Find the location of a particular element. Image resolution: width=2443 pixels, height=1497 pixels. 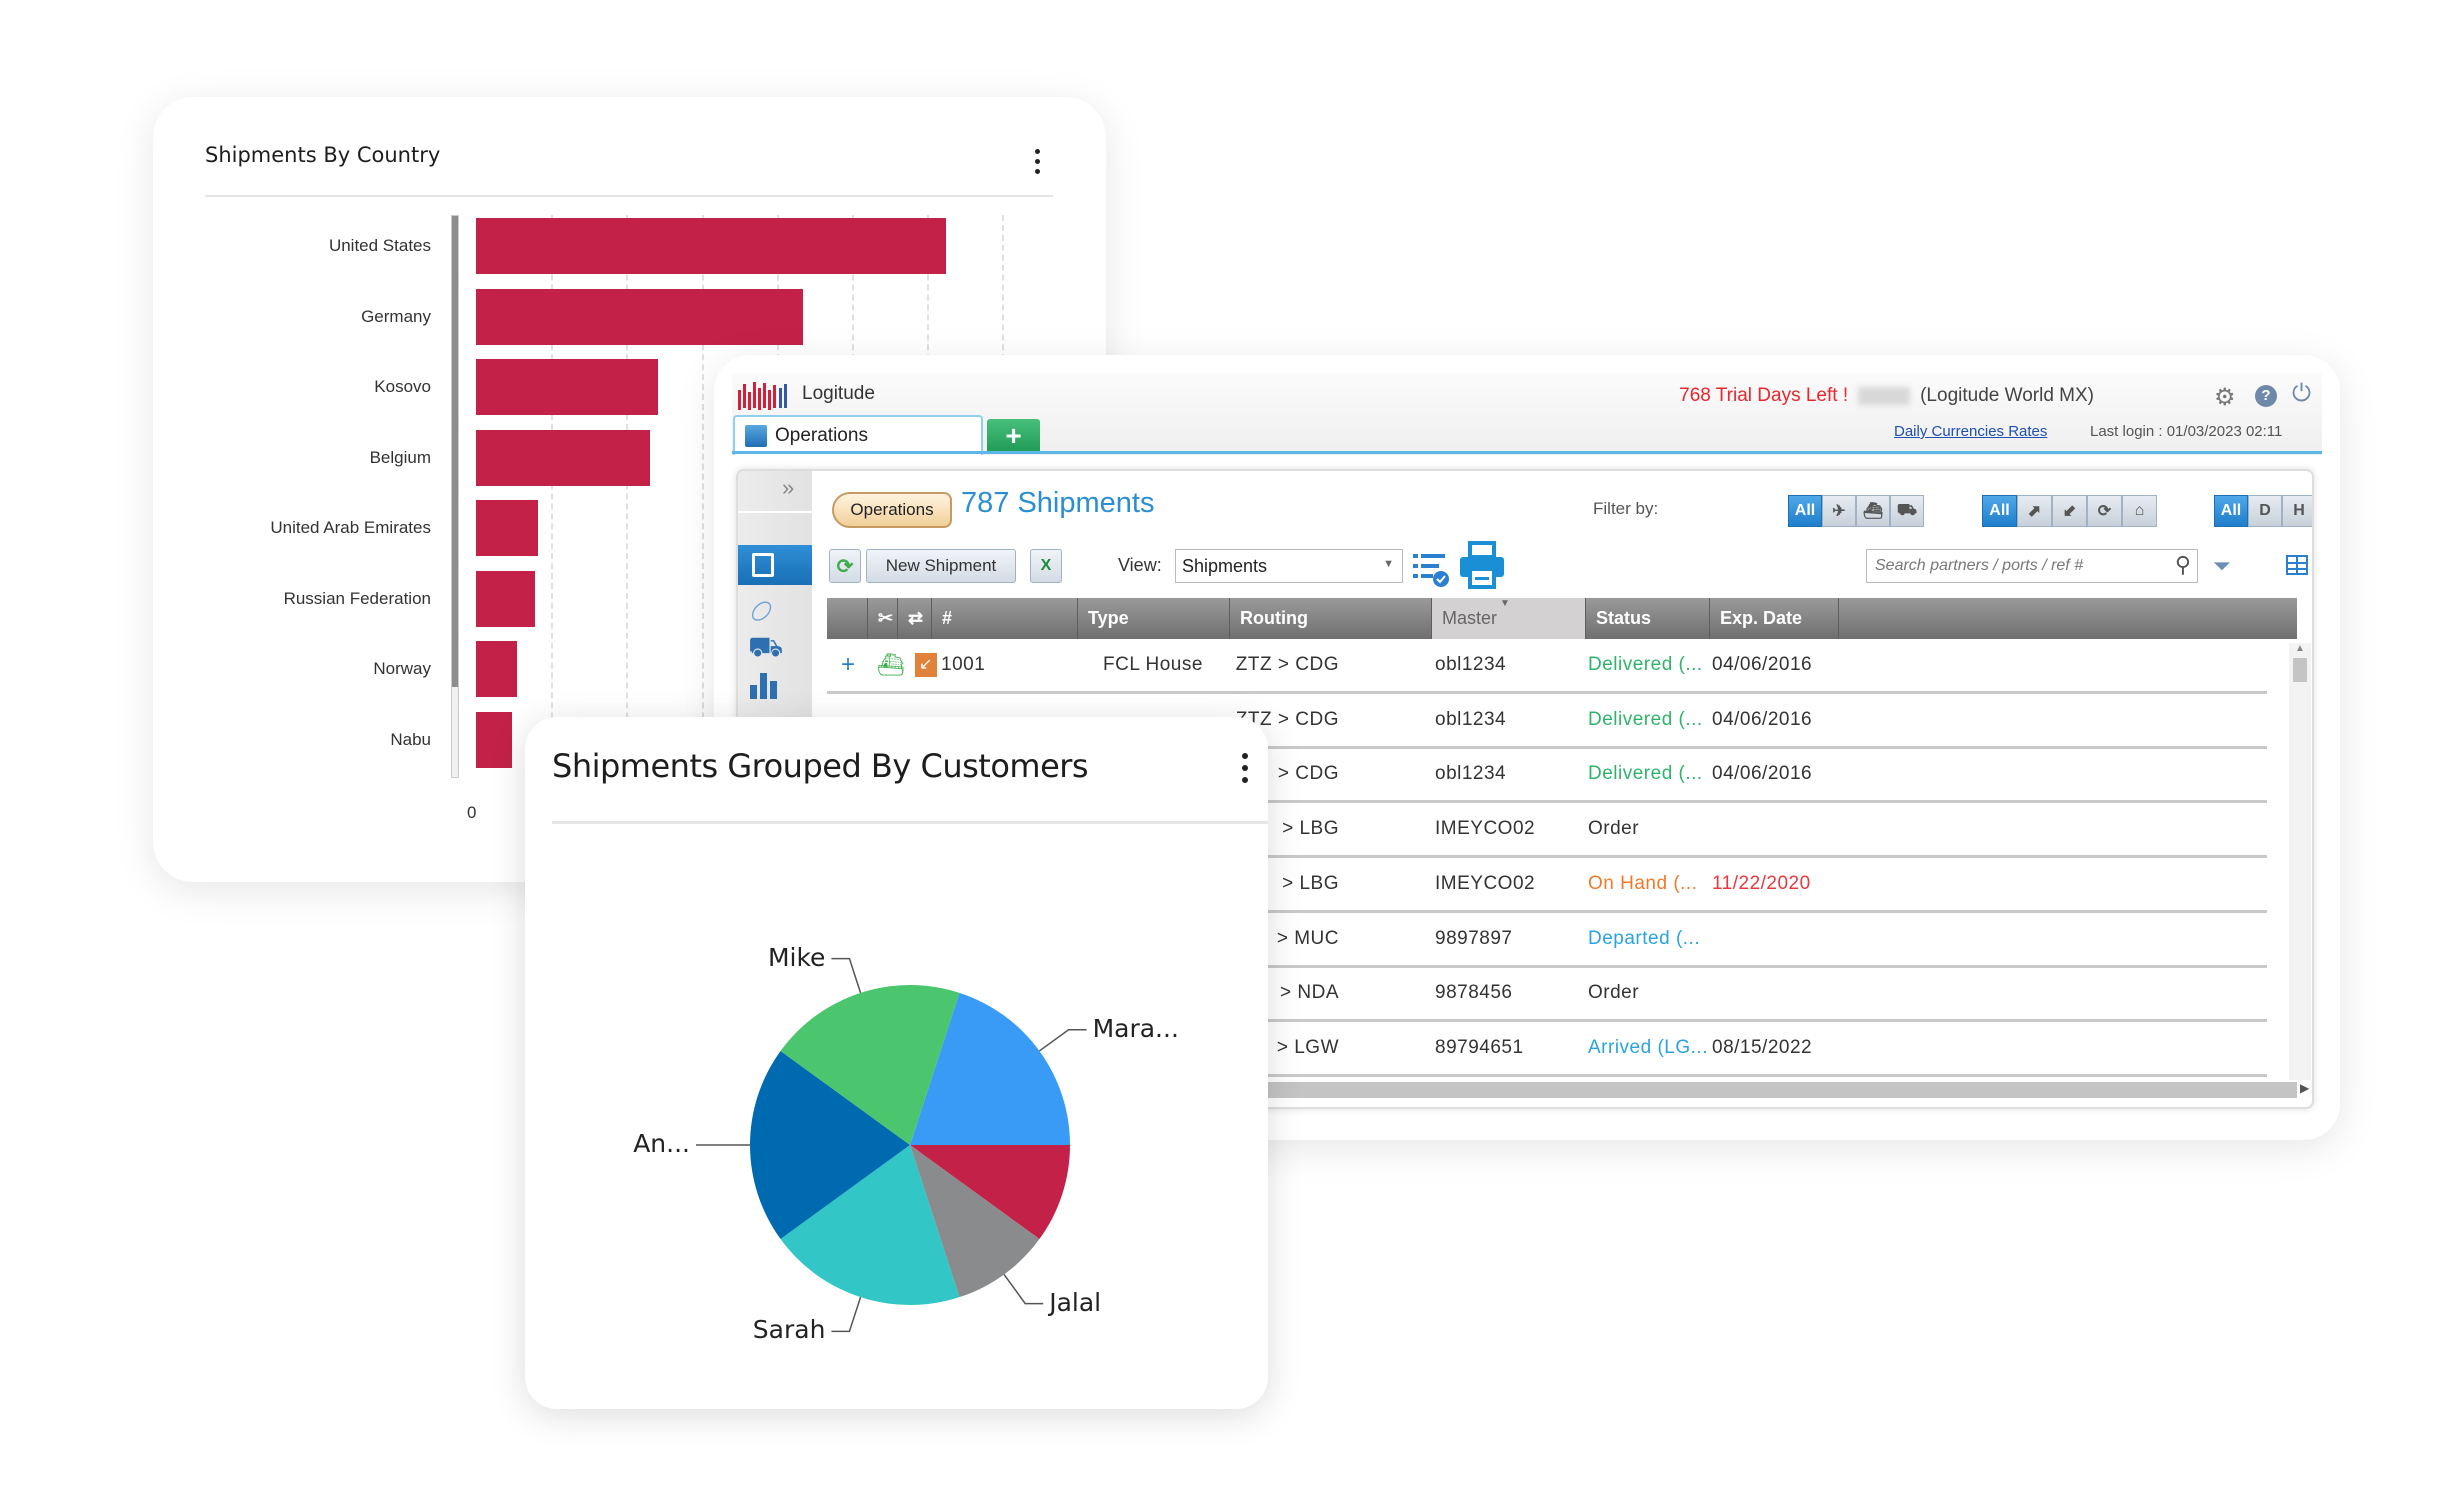

add-tab-button: + is located at coordinates (1013, 436).